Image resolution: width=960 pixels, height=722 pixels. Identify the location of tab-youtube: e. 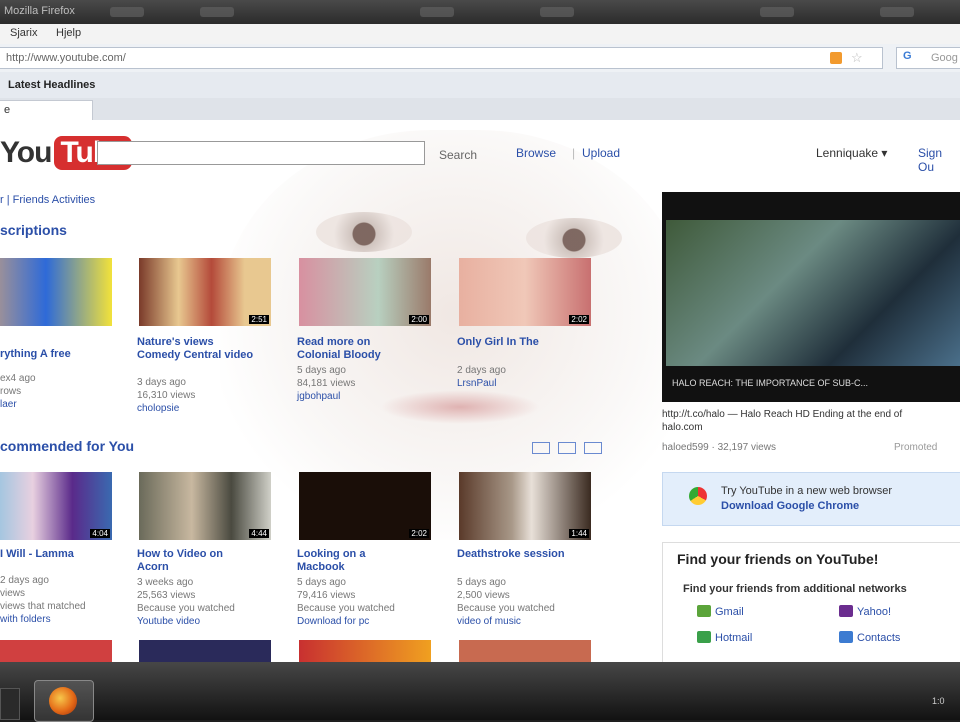
(46, 111).